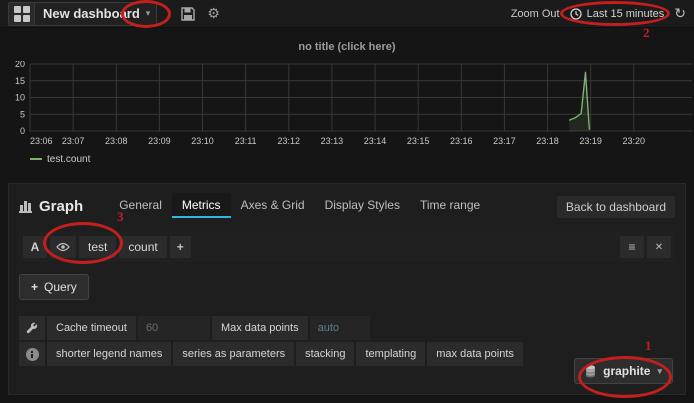 The image size is (694, 403). I want to click on legend-series-dash, so click(36, 159).